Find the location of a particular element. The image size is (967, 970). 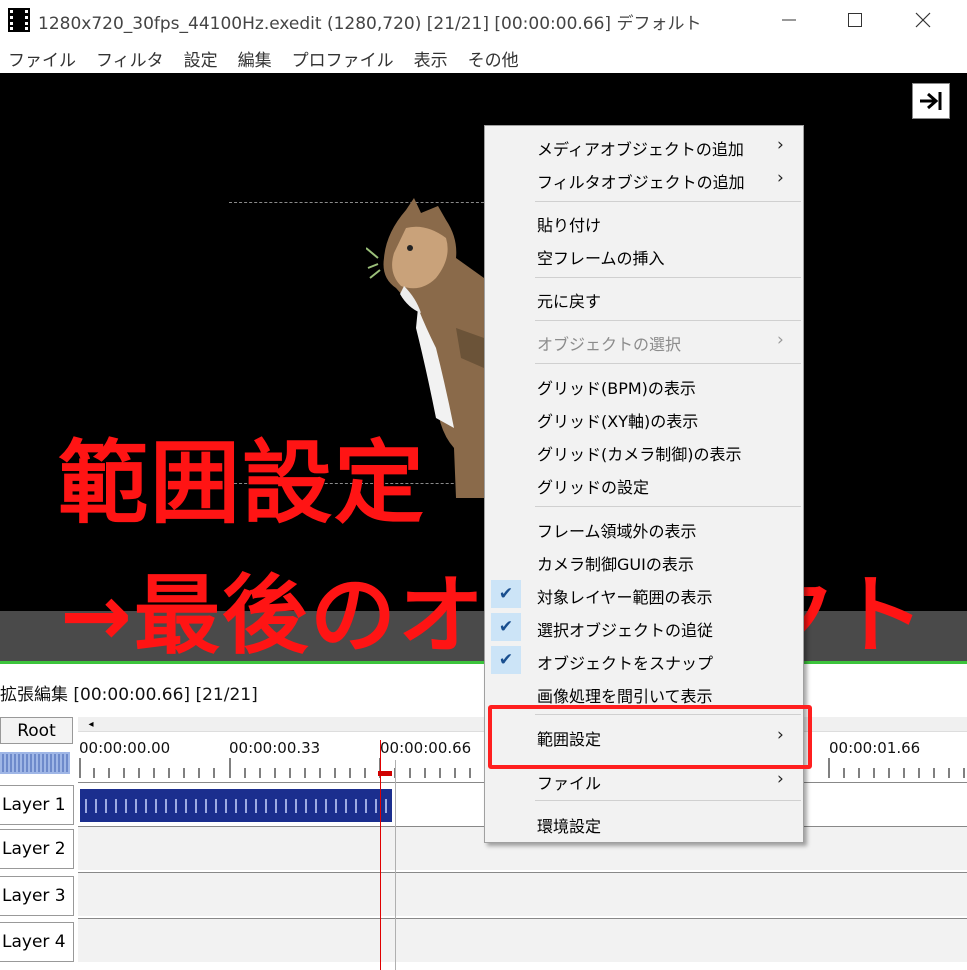

menu-item-grid-camera: グリッド(カメラ制御)の表示 is located at coordinates (644, 451).